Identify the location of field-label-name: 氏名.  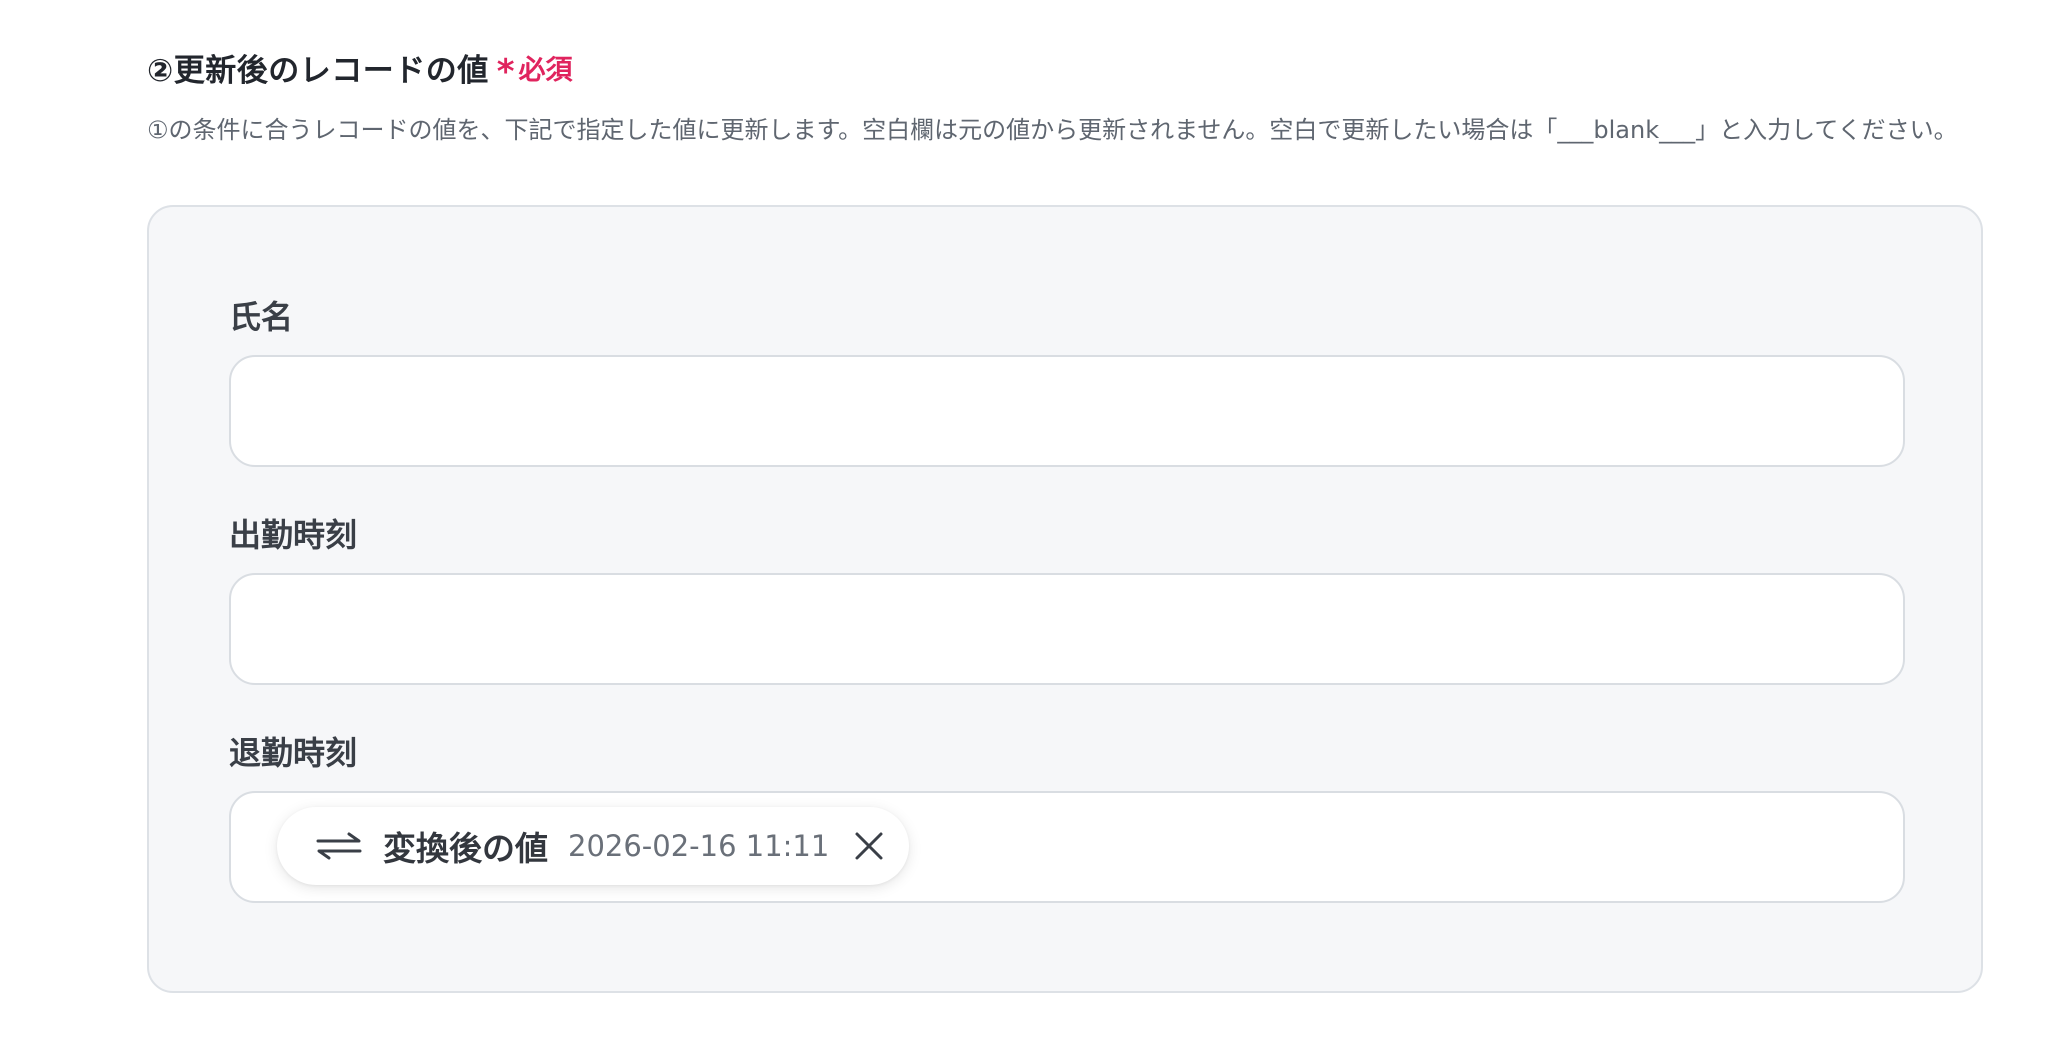
(261, 317).